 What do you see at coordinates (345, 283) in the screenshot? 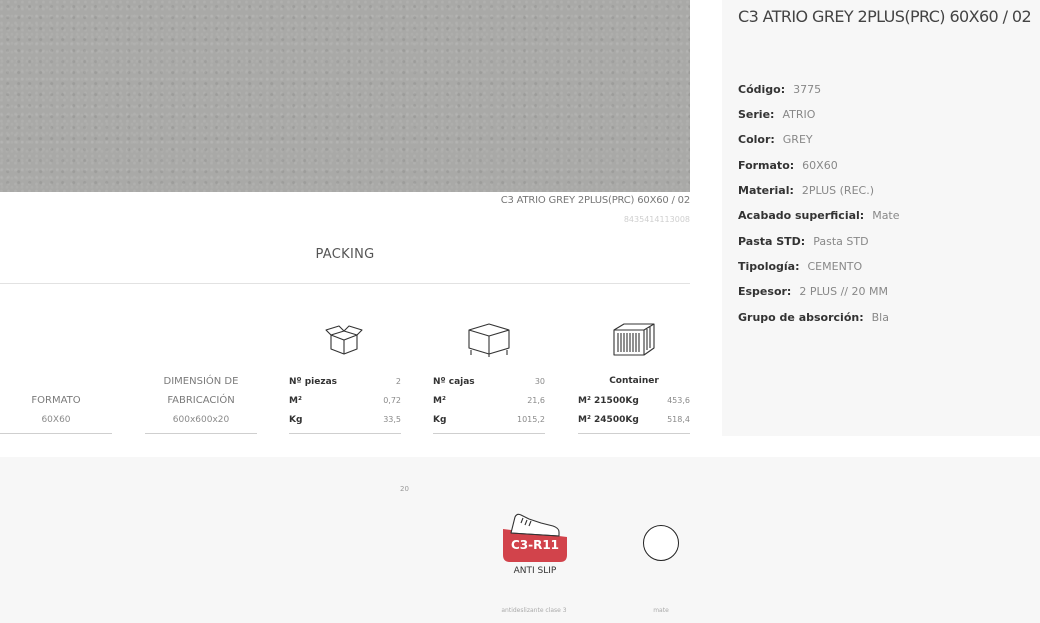
I see `packing-divider` at bounding box center [345, 283].